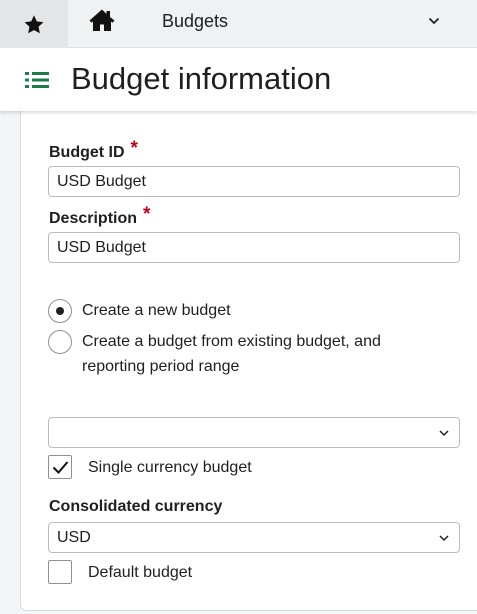 This screenshot has width=477, height=614. Describe the element at coordinates (101, 181) in the screenshot. I see `budget-id-value: USD Budget` at that location.